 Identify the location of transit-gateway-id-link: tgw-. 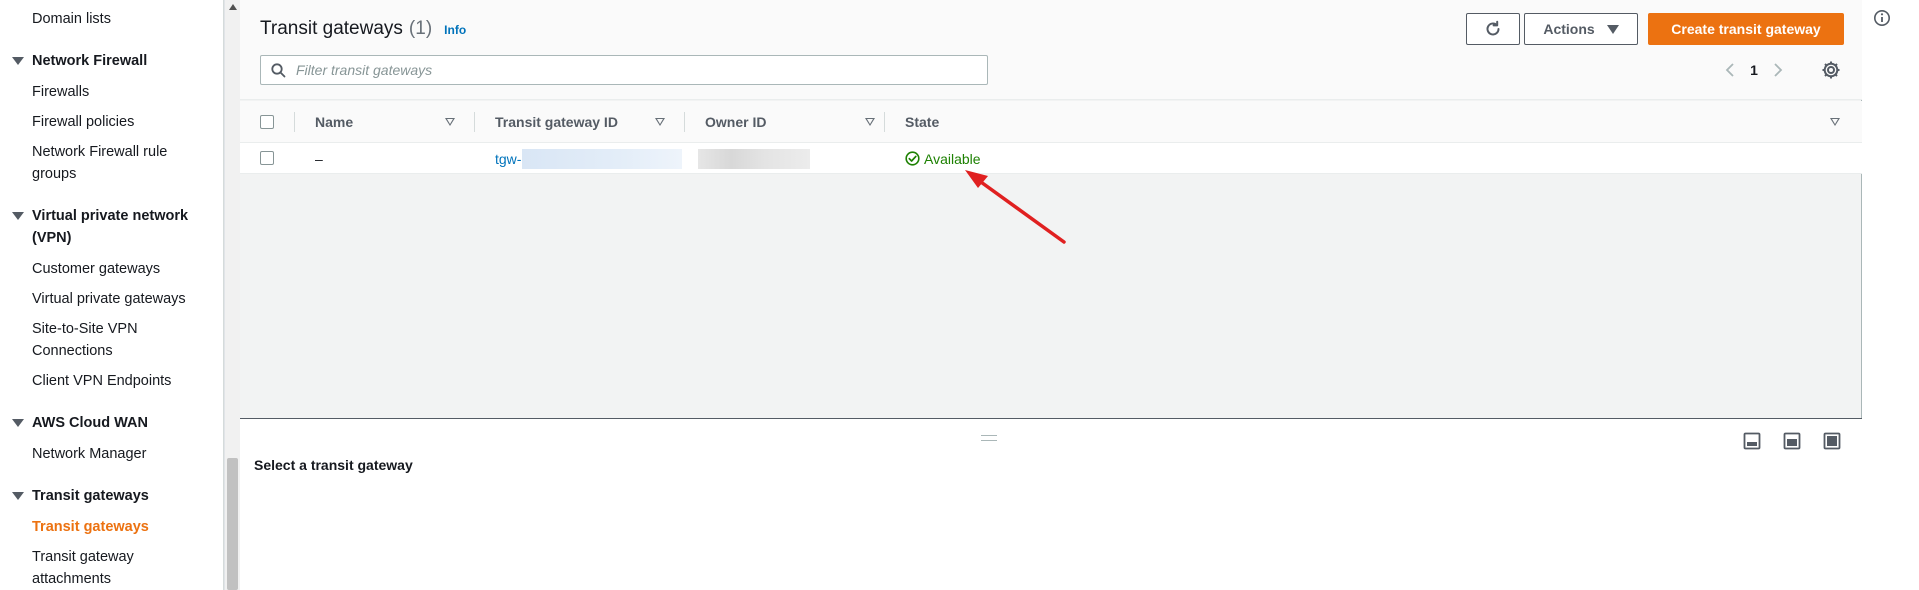
(508, 159).